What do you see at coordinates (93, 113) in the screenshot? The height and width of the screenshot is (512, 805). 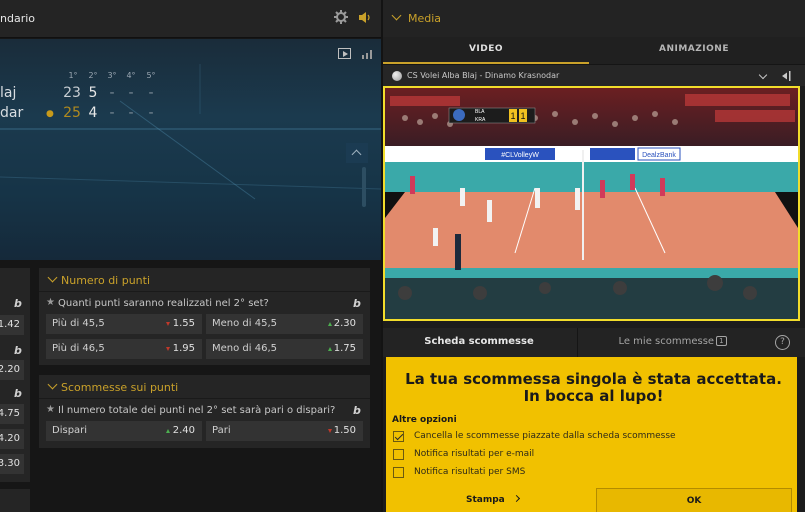 I see `team2-set2: 4` at bounding box center [93, 113].